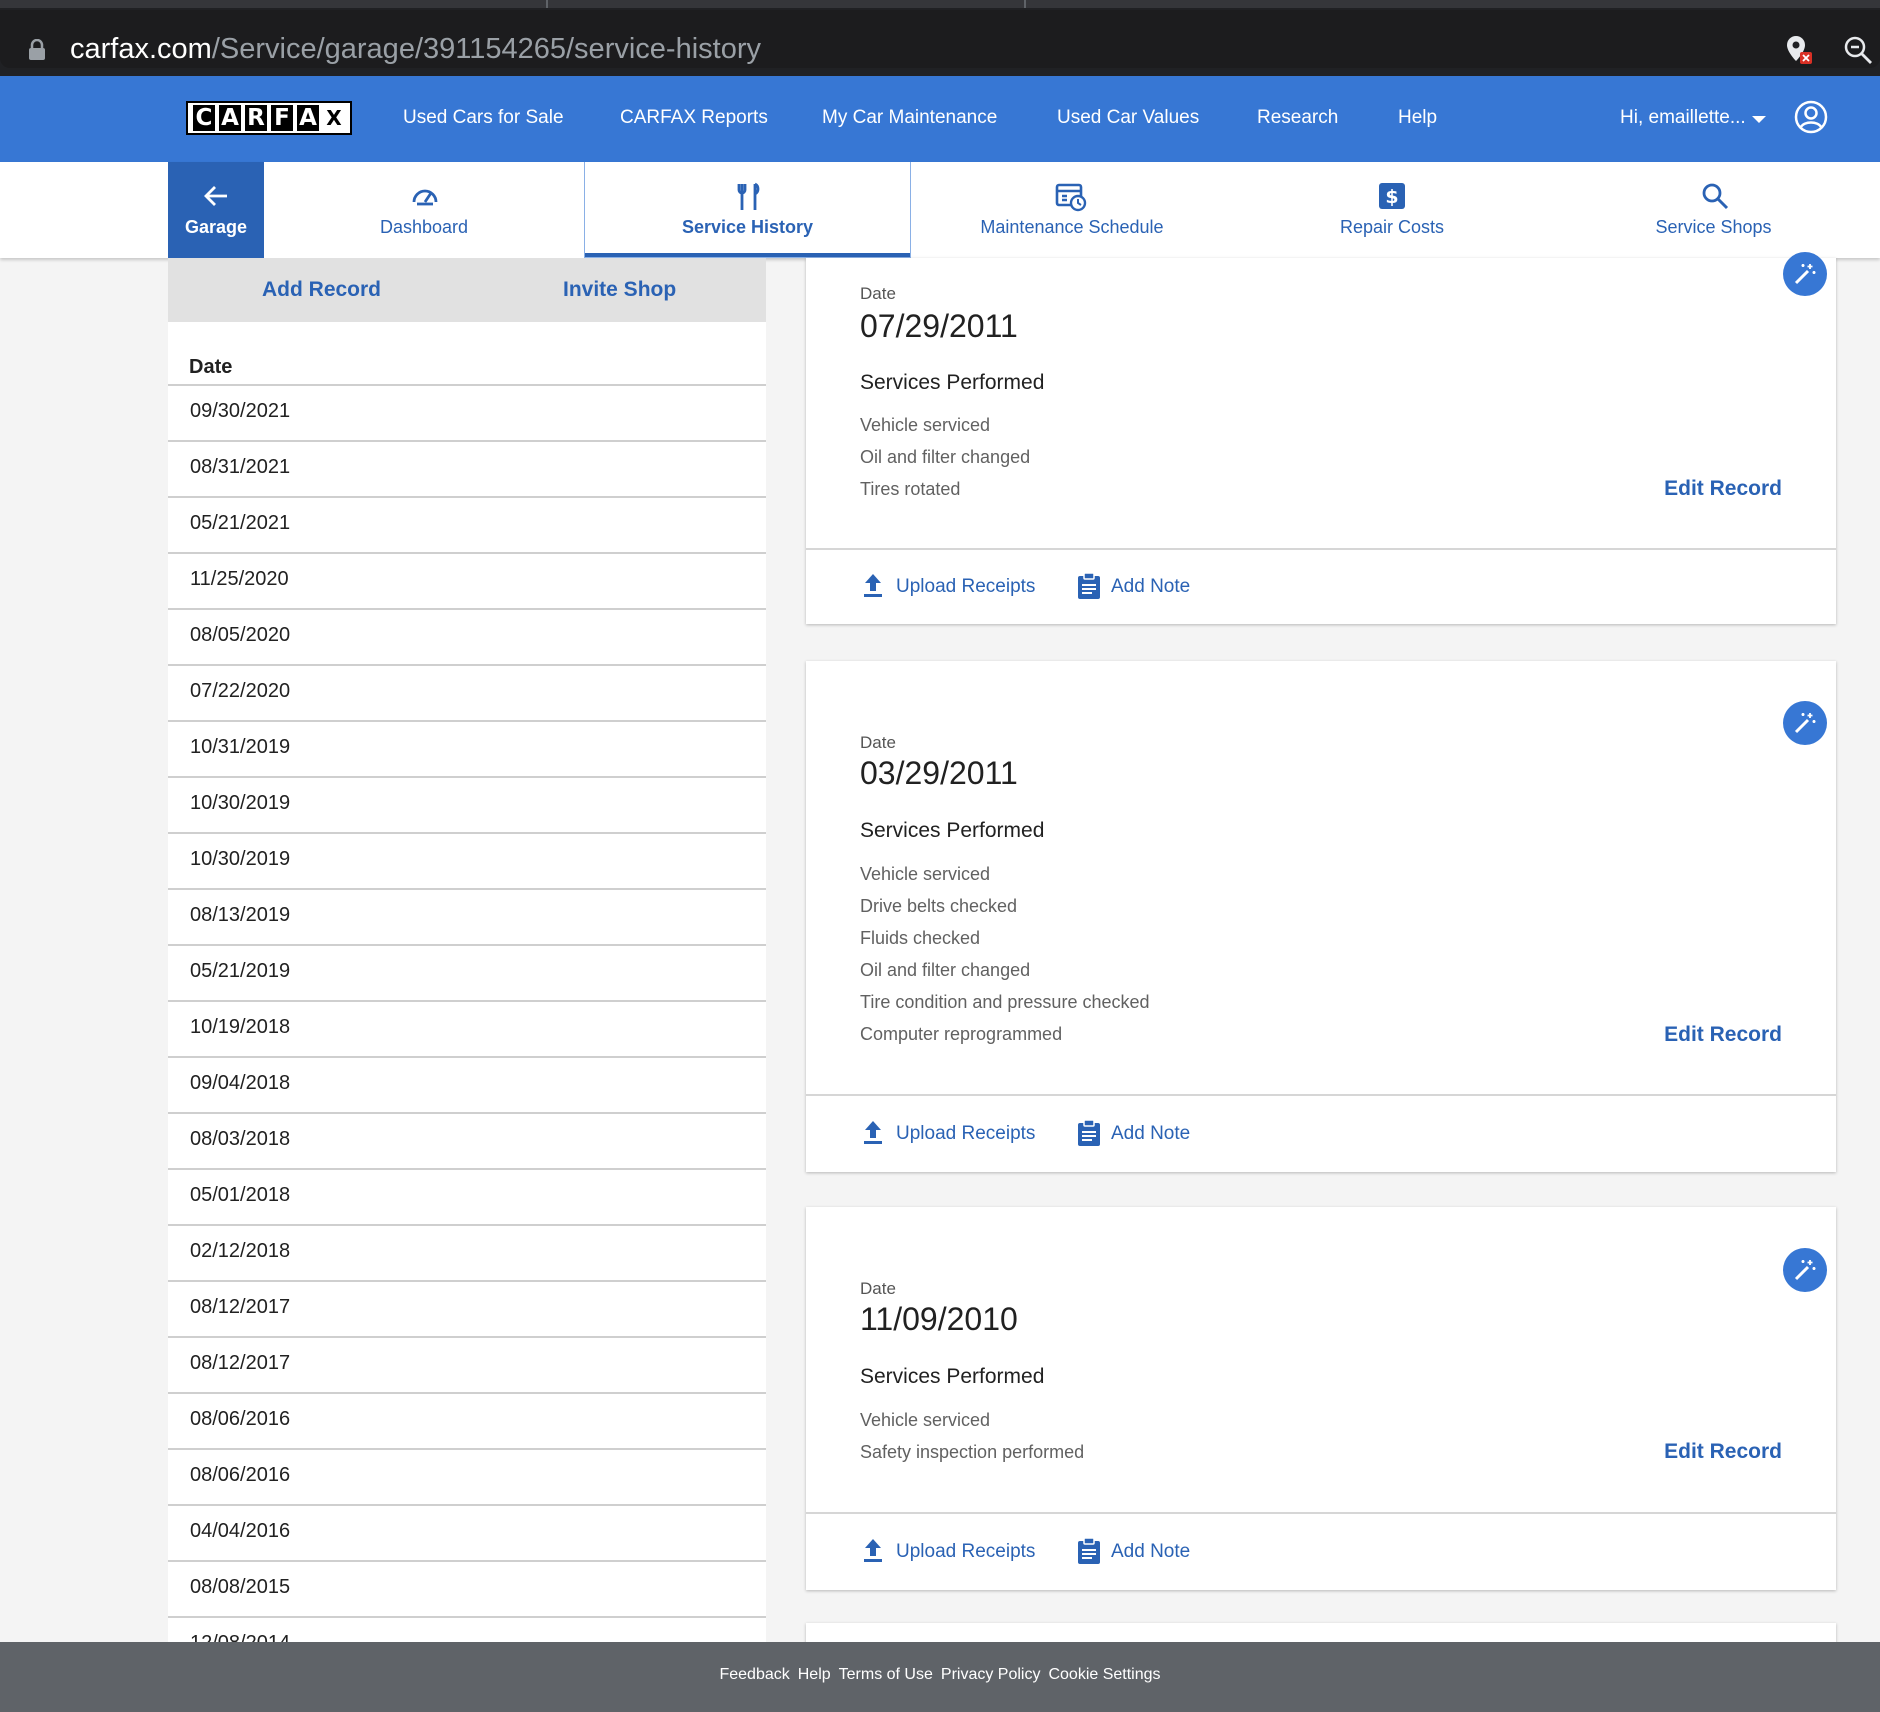 The width and height of the screenshot is (1880, 1712). I want to click on service-item: Safety inspection performed, so click(972, 1452).